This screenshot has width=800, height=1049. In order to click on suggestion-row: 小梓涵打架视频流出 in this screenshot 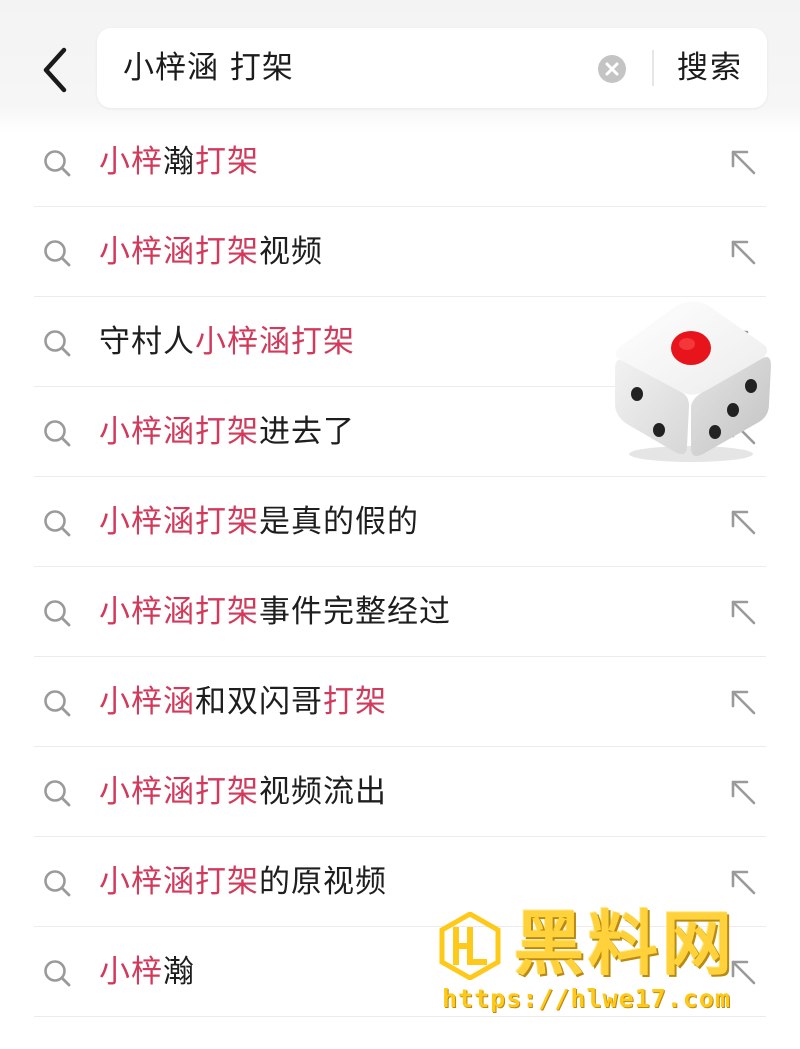, I will do `click(400, 792)`.